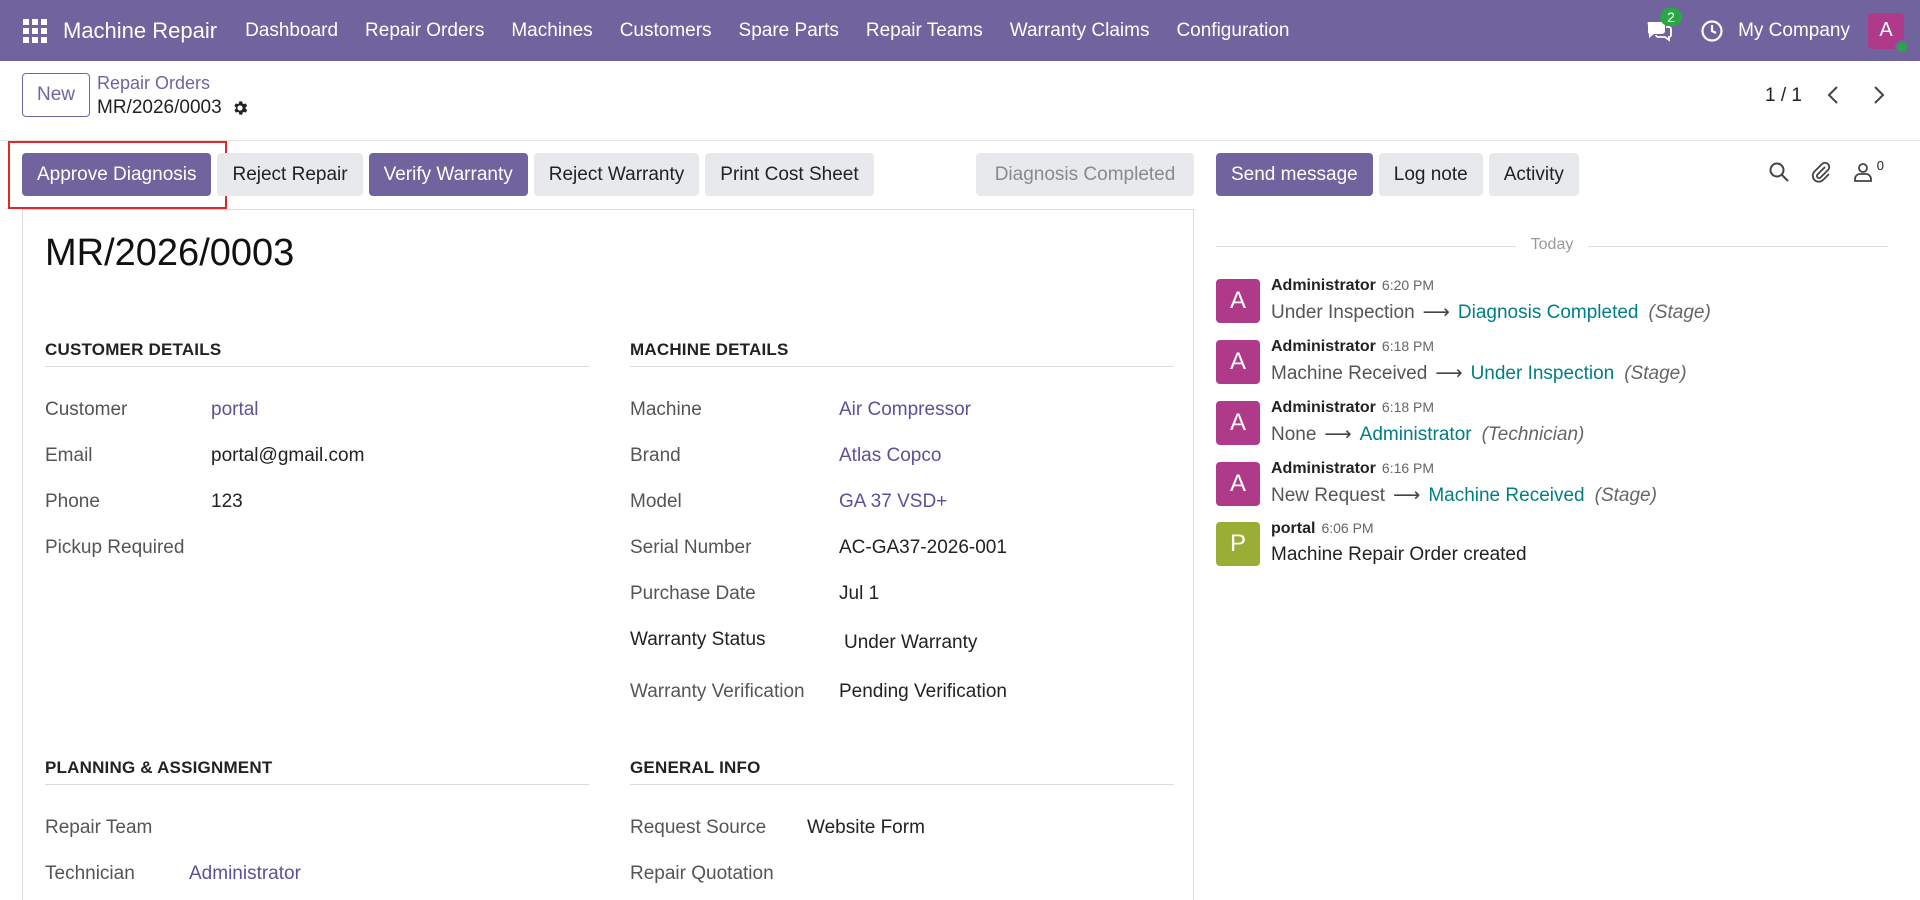  Describe the element at coordinates (56, 95) in the screenshot. I see `new-button: New` at that location.